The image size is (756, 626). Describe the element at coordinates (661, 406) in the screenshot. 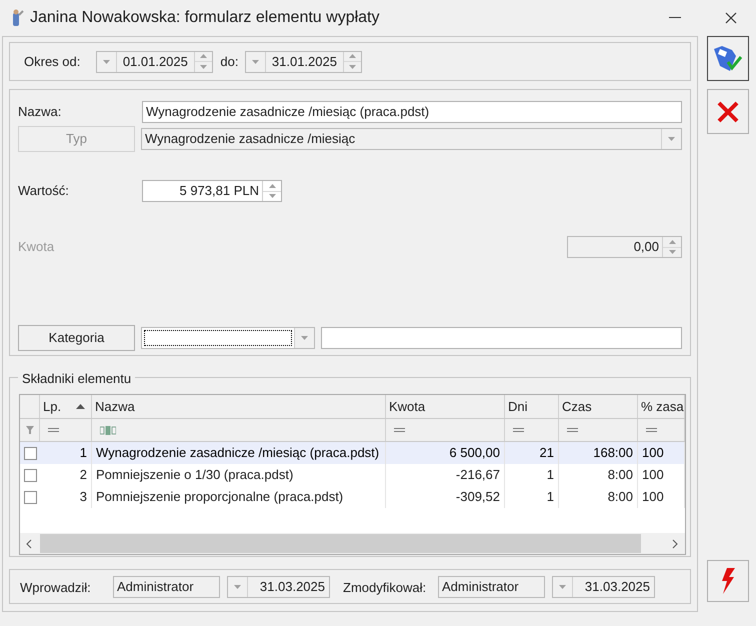

I see `column-header: % zasa` at that location.